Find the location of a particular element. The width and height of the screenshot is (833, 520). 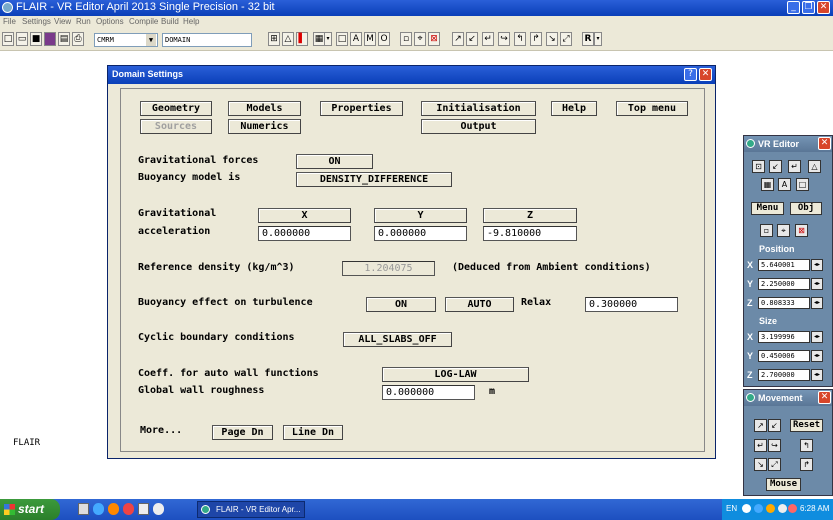

menu-run: Run is located at coordinates (83, 21).